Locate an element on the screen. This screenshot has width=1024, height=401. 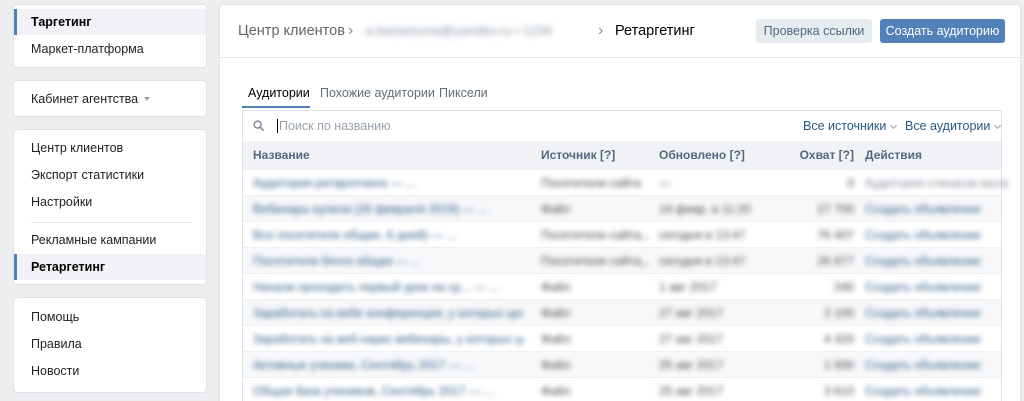
sidebar-item-label: Маркет-платформа is located at coordinates (87, 49).